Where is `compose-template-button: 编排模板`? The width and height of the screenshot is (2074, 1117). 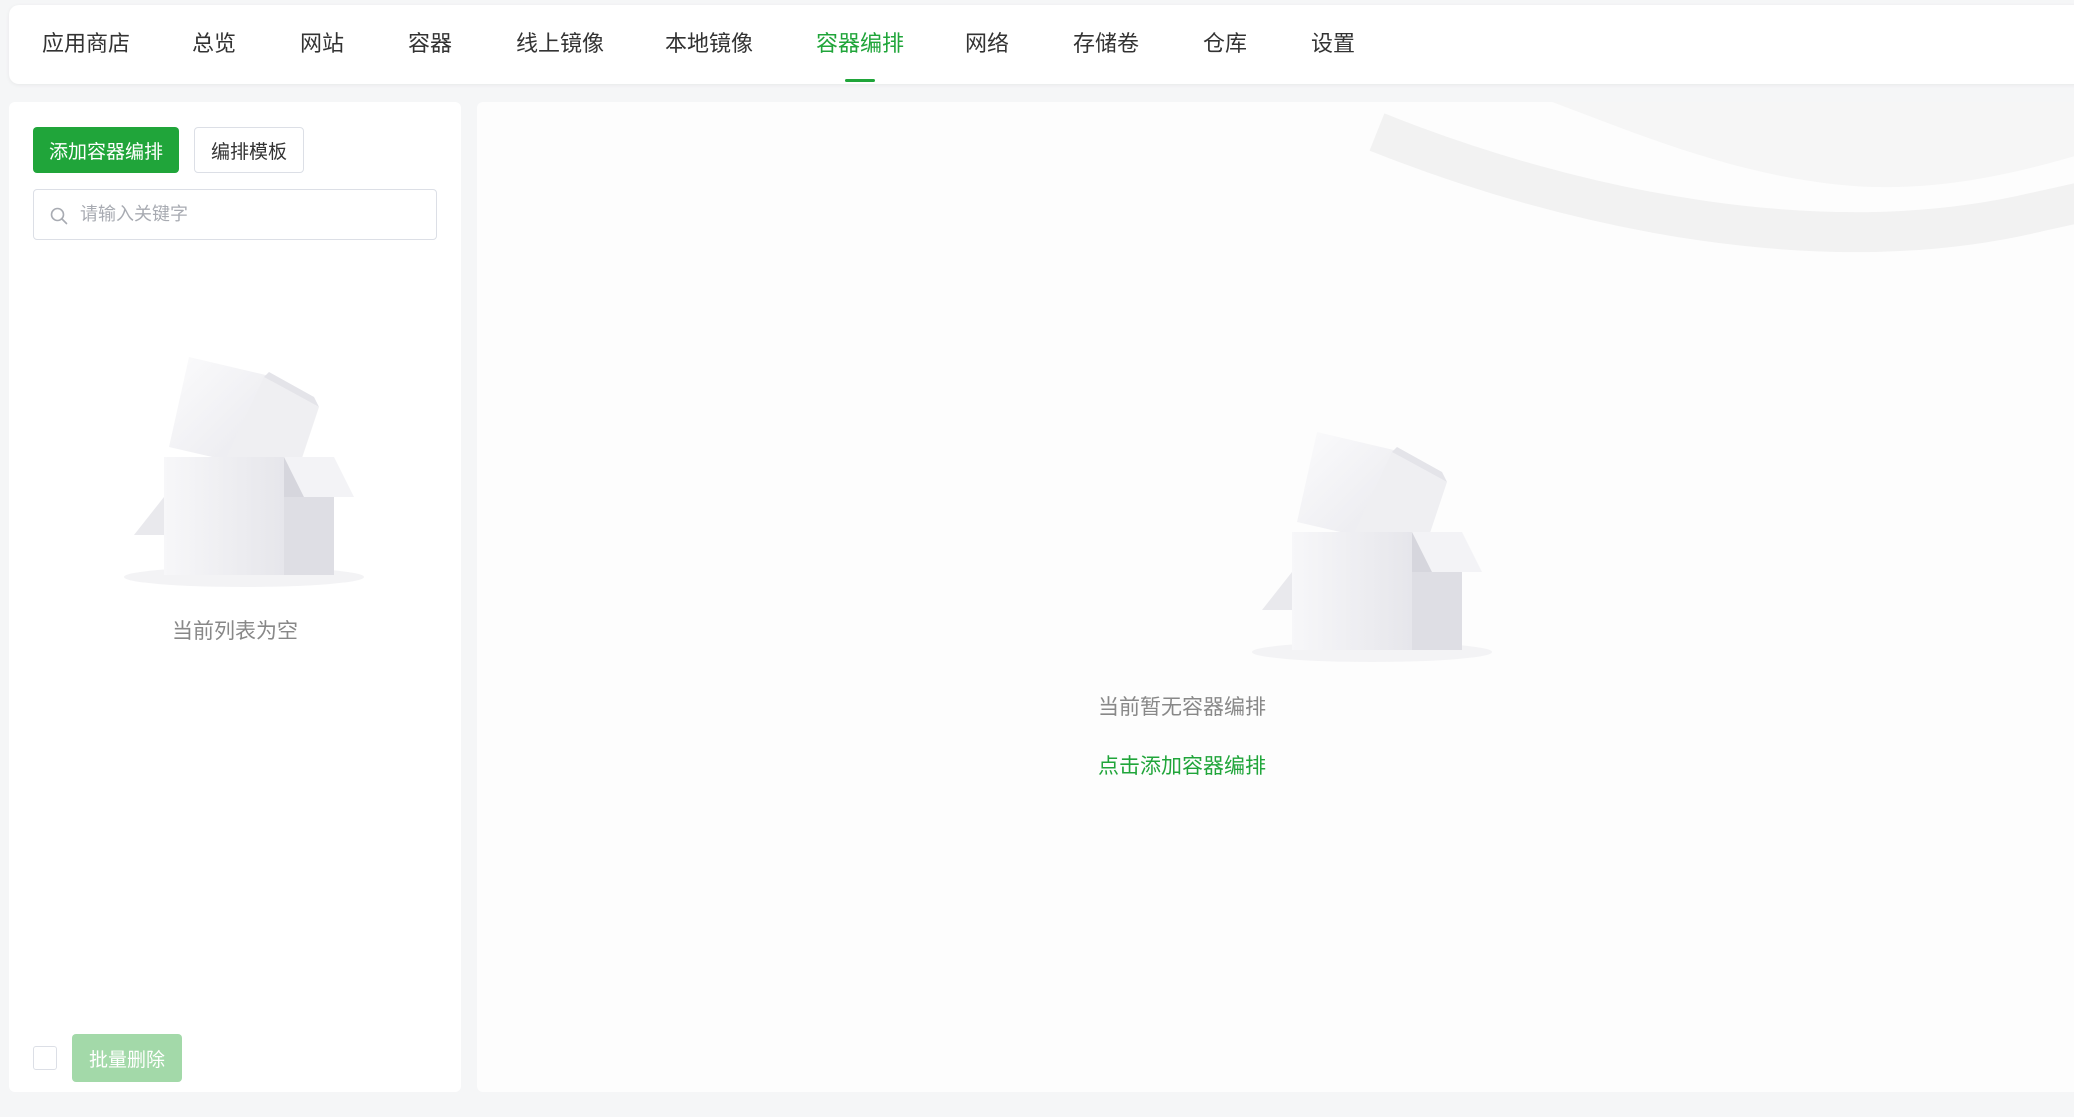
compose-template-button: 编排模板 is located at coordinates (249, 150).